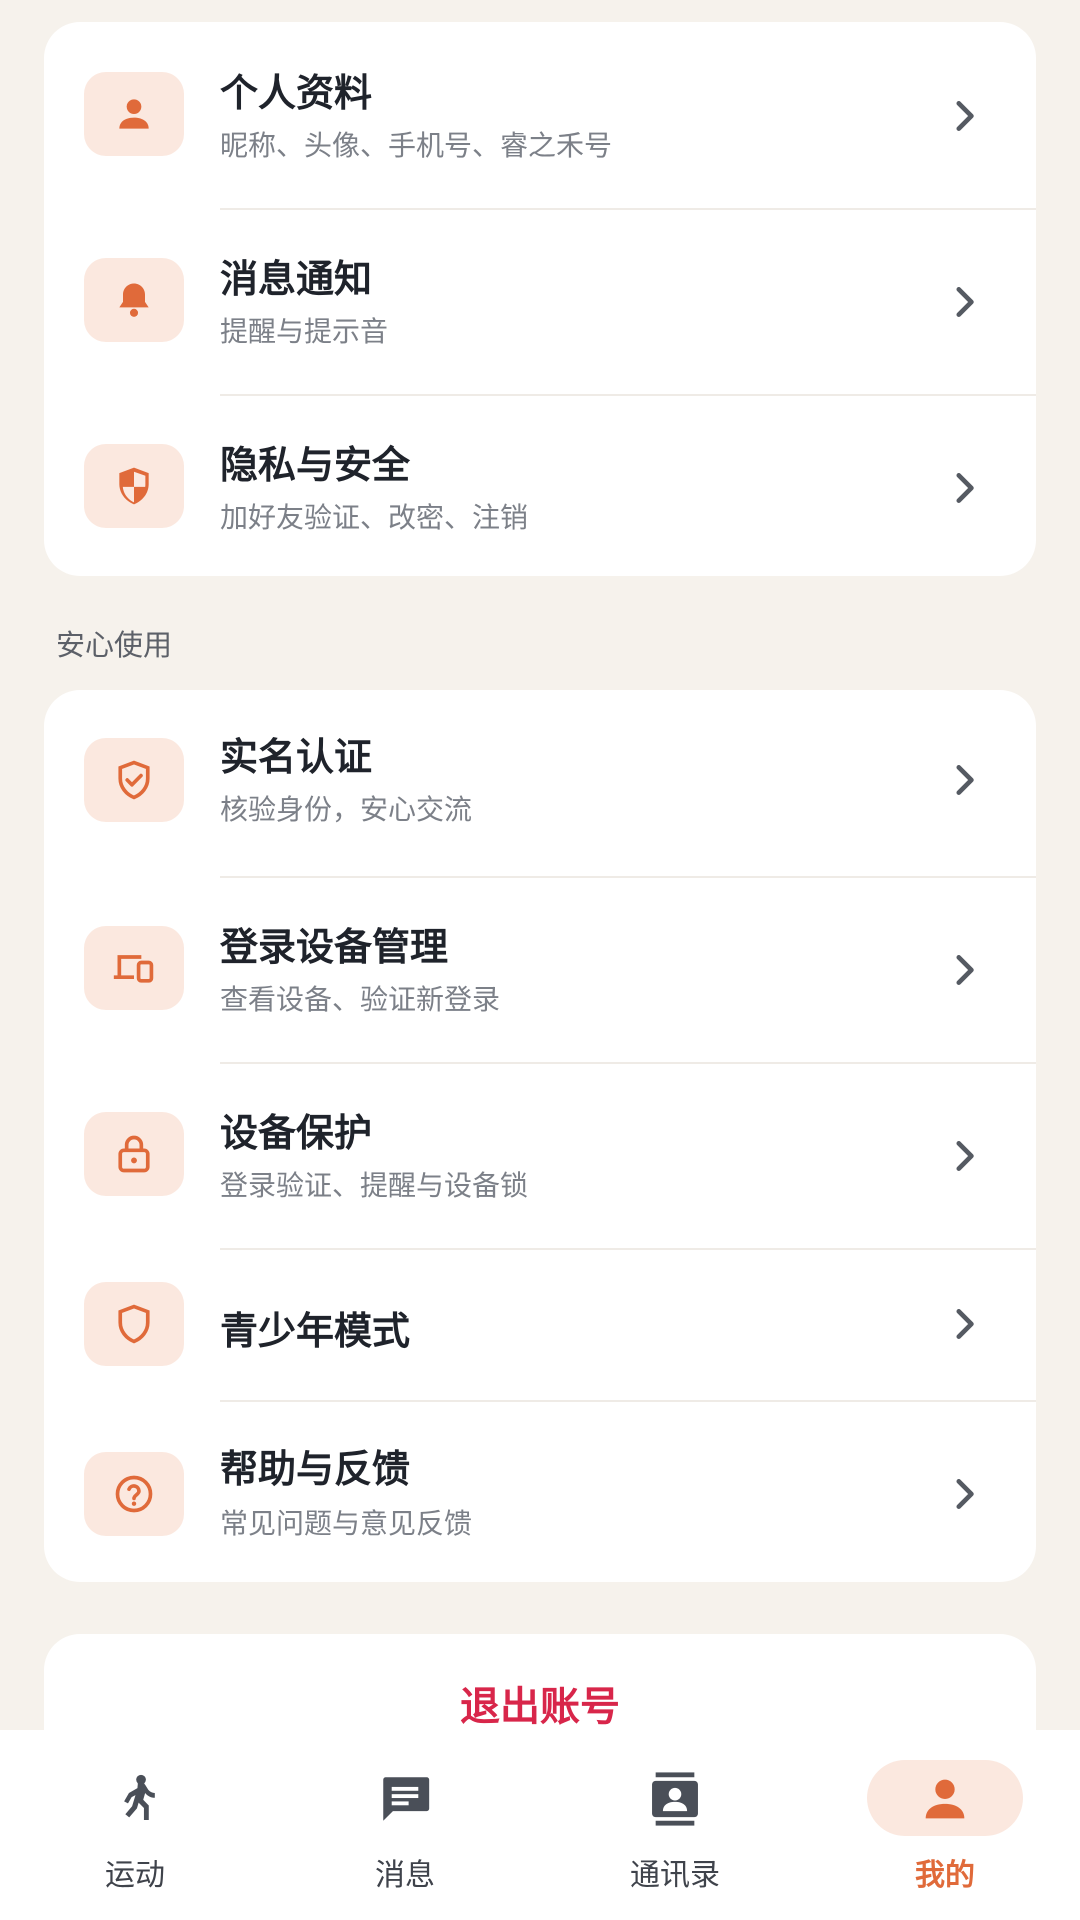 Image resolution: width=1080 pixels, height=1920 pixels. I want to click on settings-row-teen-mode: 青少年模式, so click(540, 1324).